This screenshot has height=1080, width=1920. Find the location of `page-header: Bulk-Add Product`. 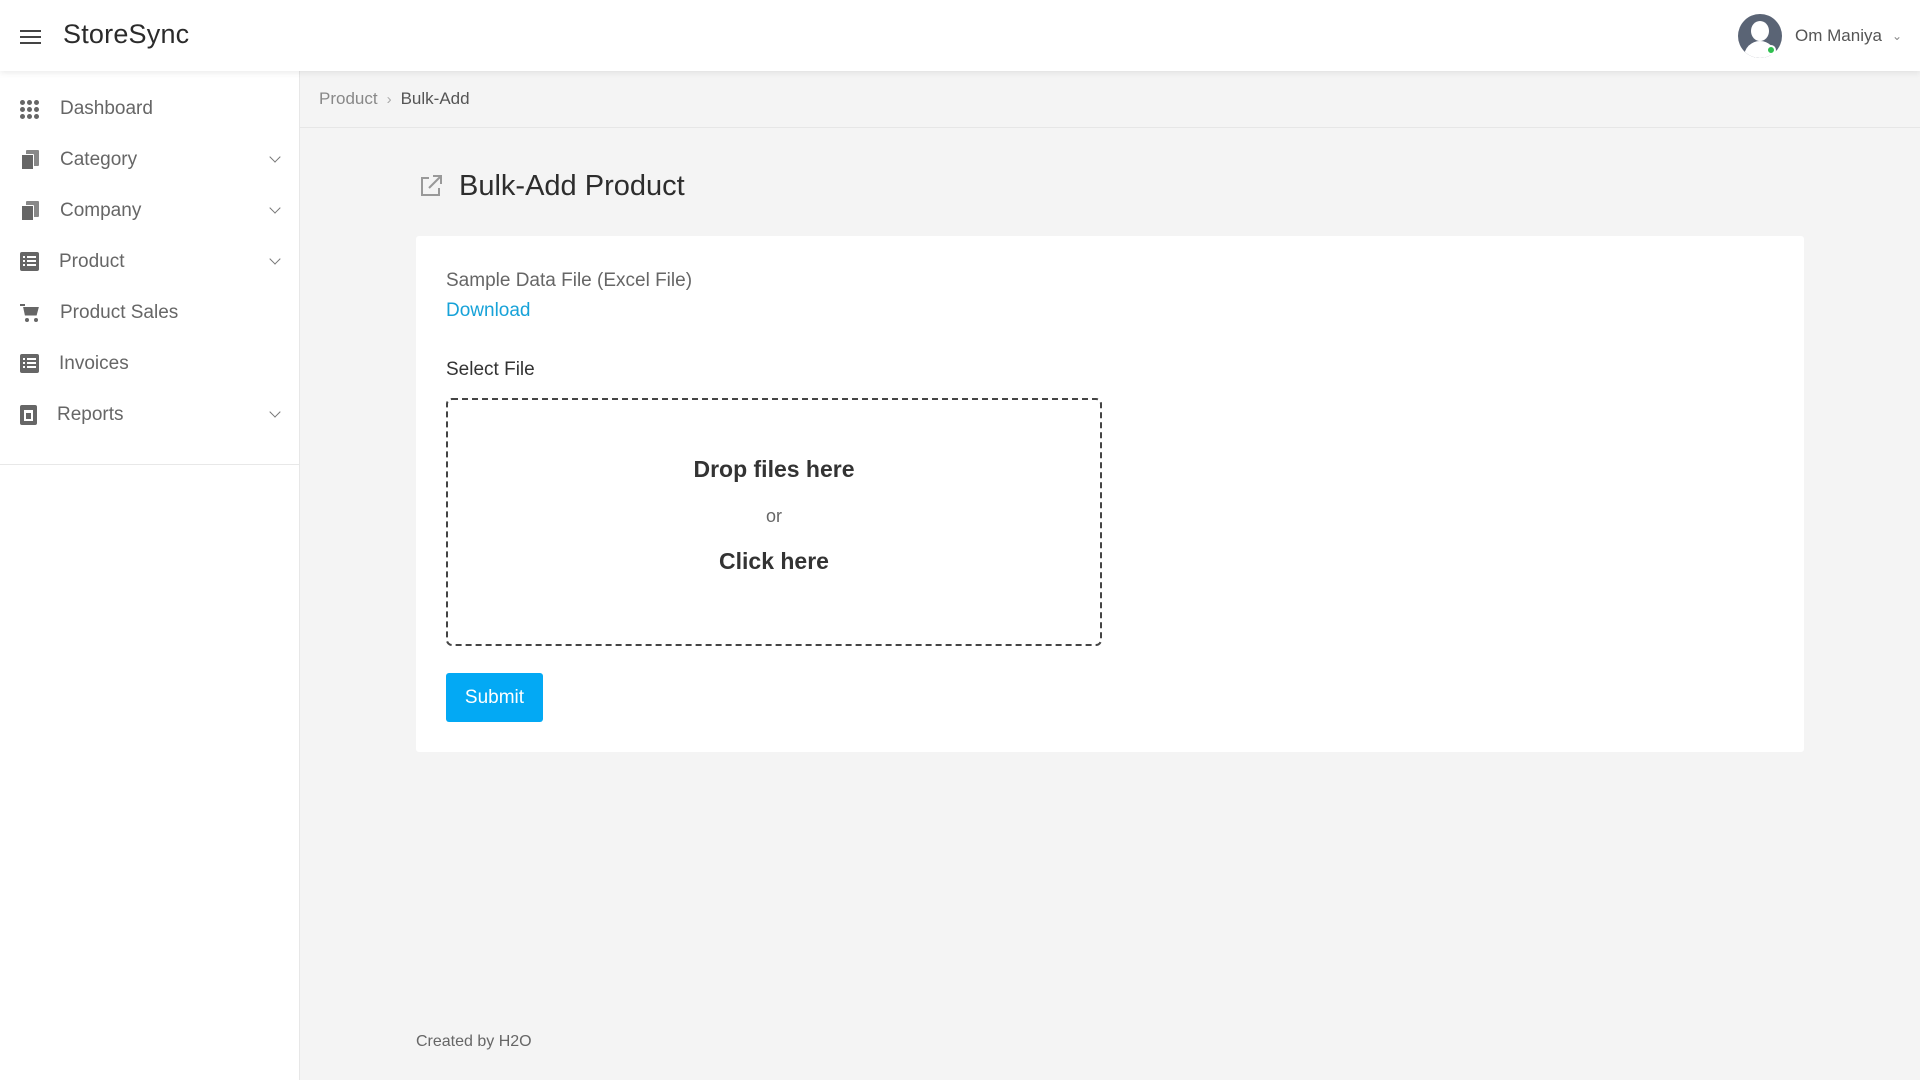

page-header: Bulk-Add Product is located at coordinates (551, 186).